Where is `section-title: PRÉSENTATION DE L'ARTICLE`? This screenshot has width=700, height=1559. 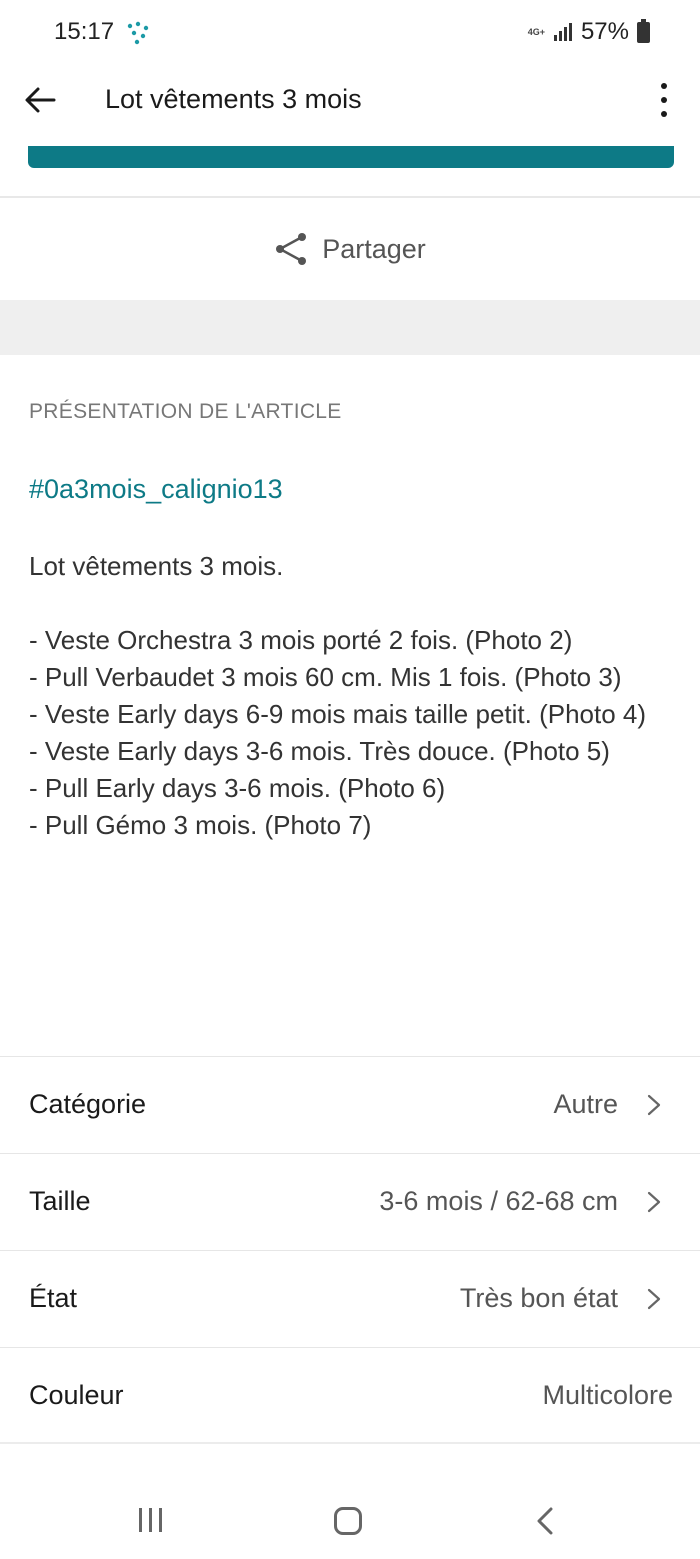
section-title: PRÉSENTATION DE L'ARTICLE is located at coordinates (185, 411).